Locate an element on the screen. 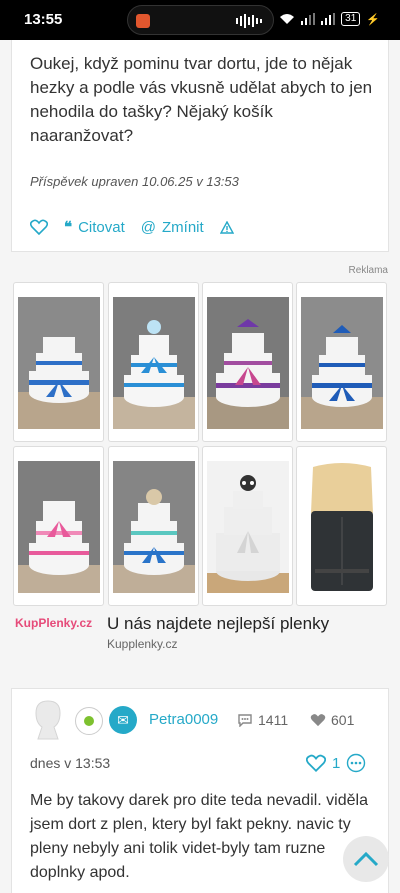  like-control: 1 is located at coordinates (336, 763).